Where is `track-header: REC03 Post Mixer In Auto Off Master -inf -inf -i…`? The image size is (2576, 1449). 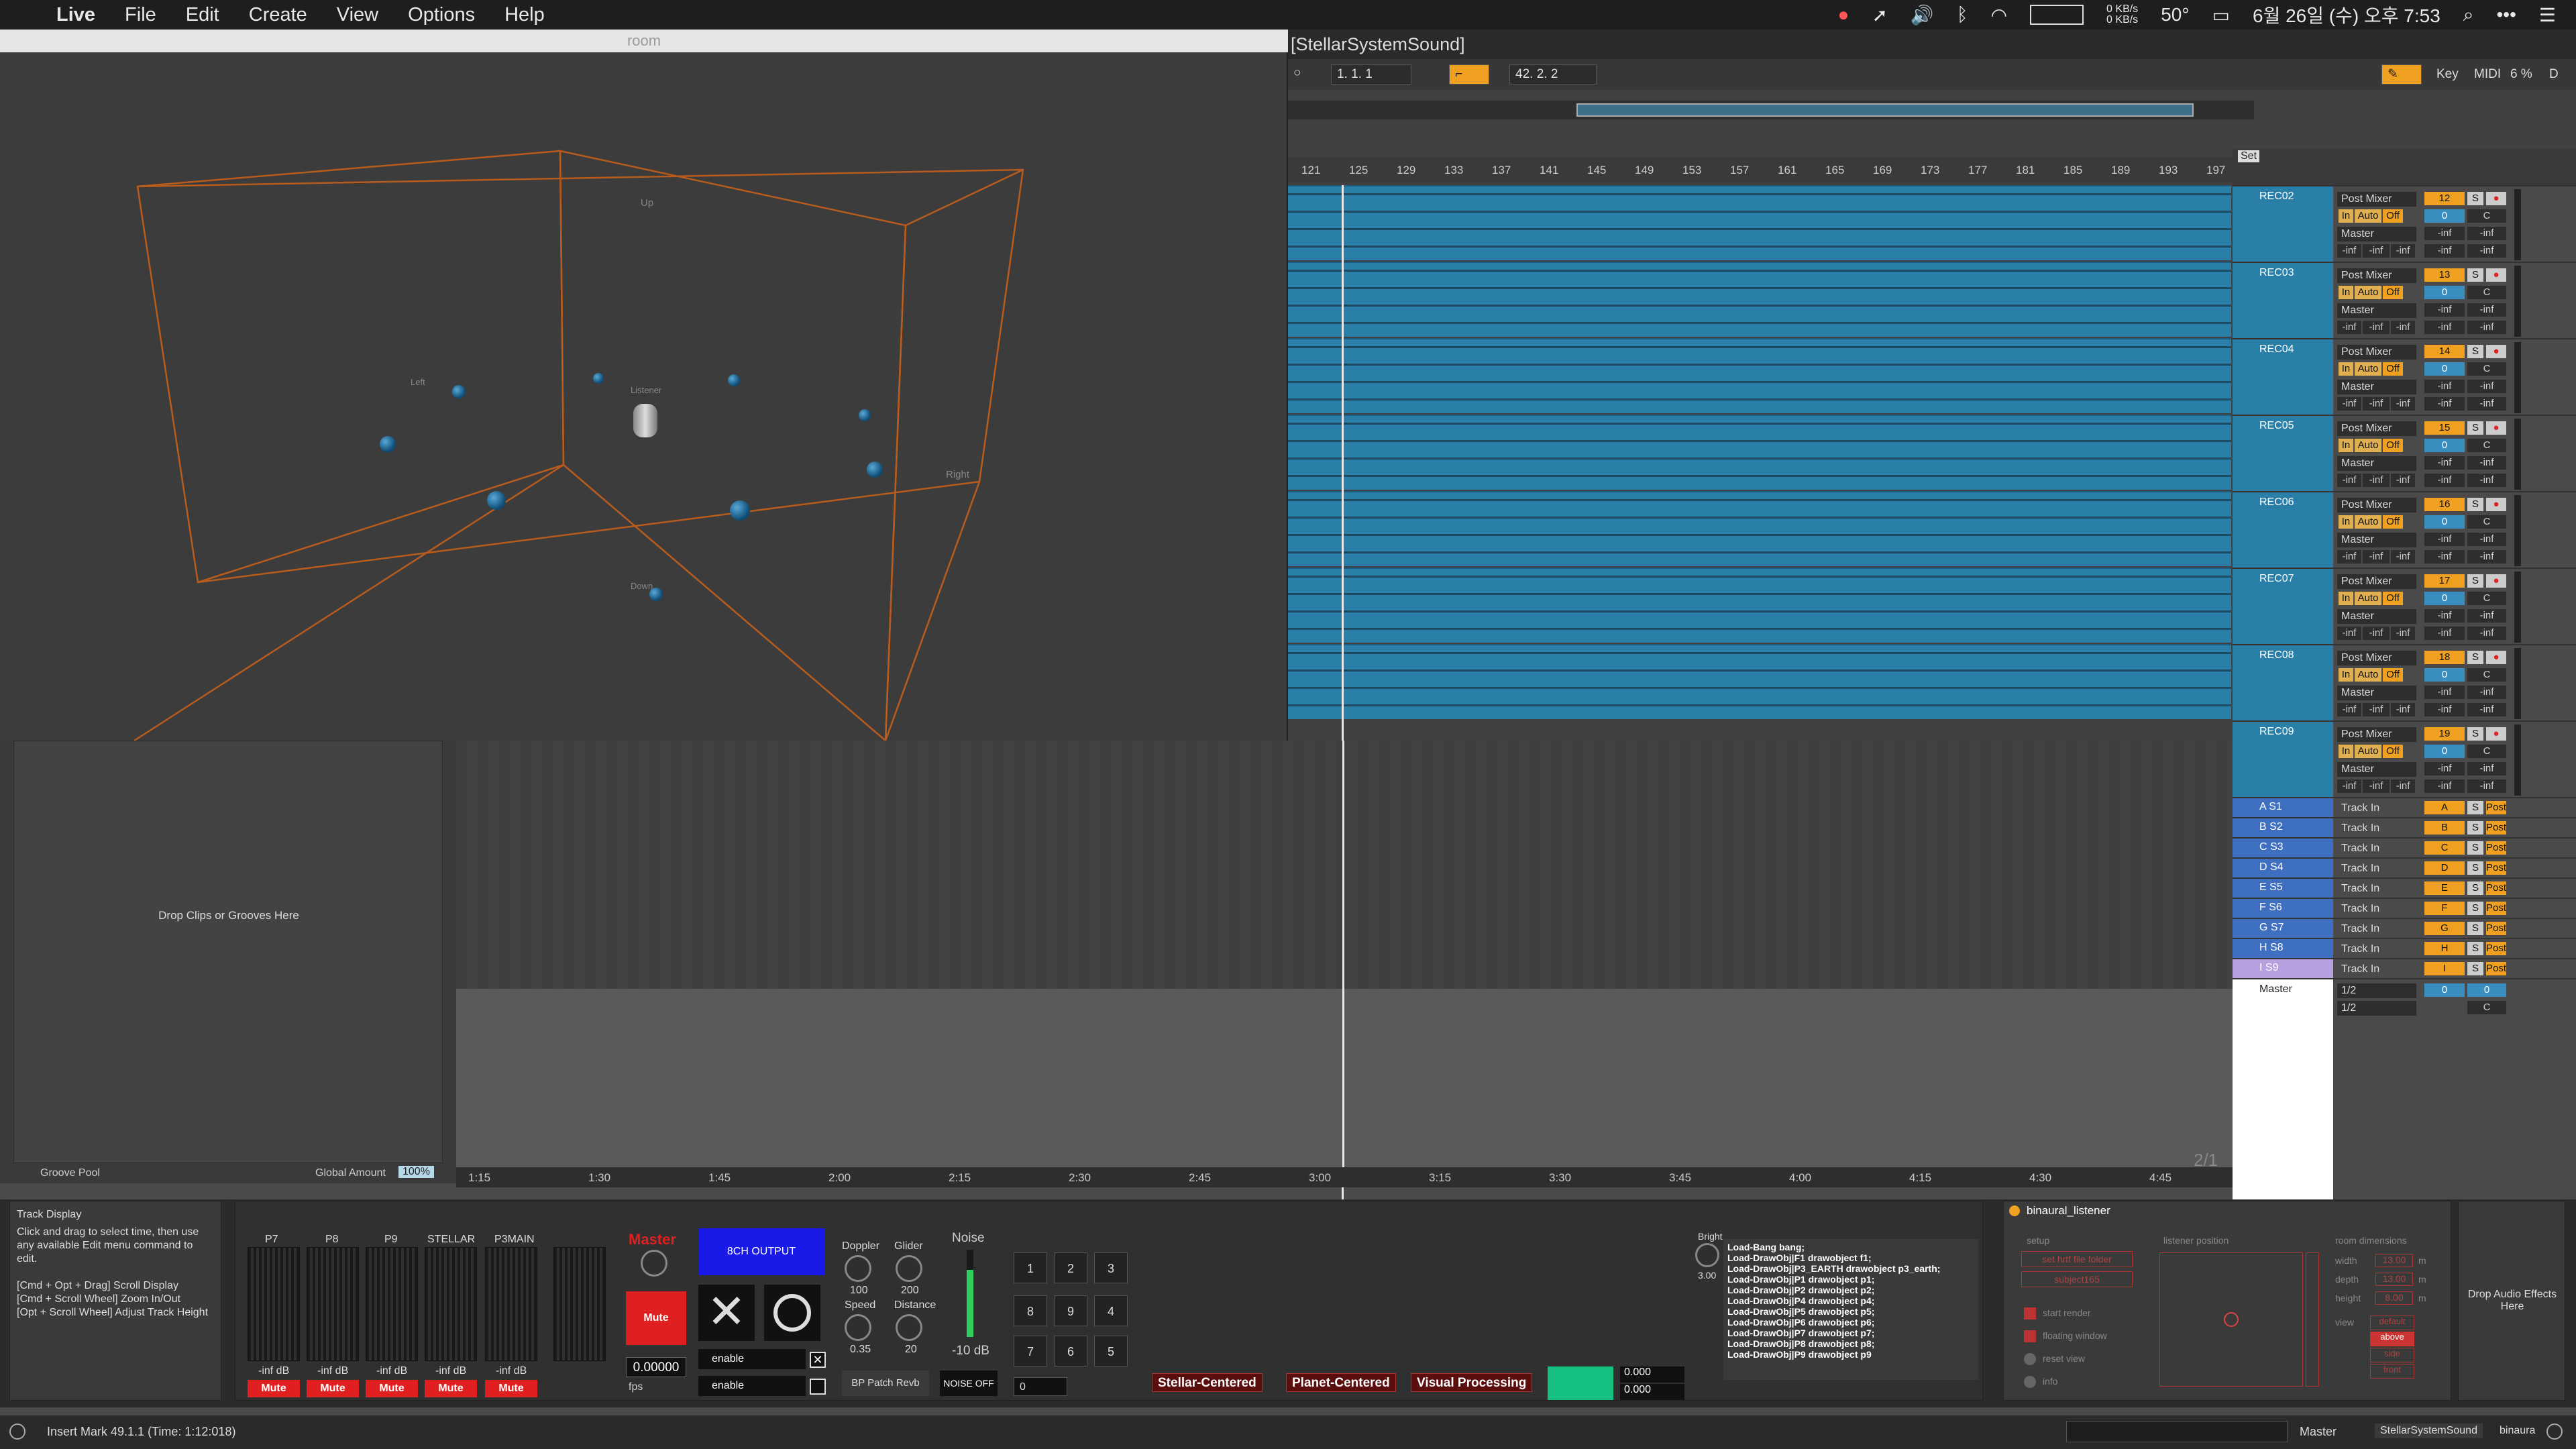
track-header: REC03 Post Mixer In Auto Off Master -inf -inf -i… is located at coordinates (2404, 300).